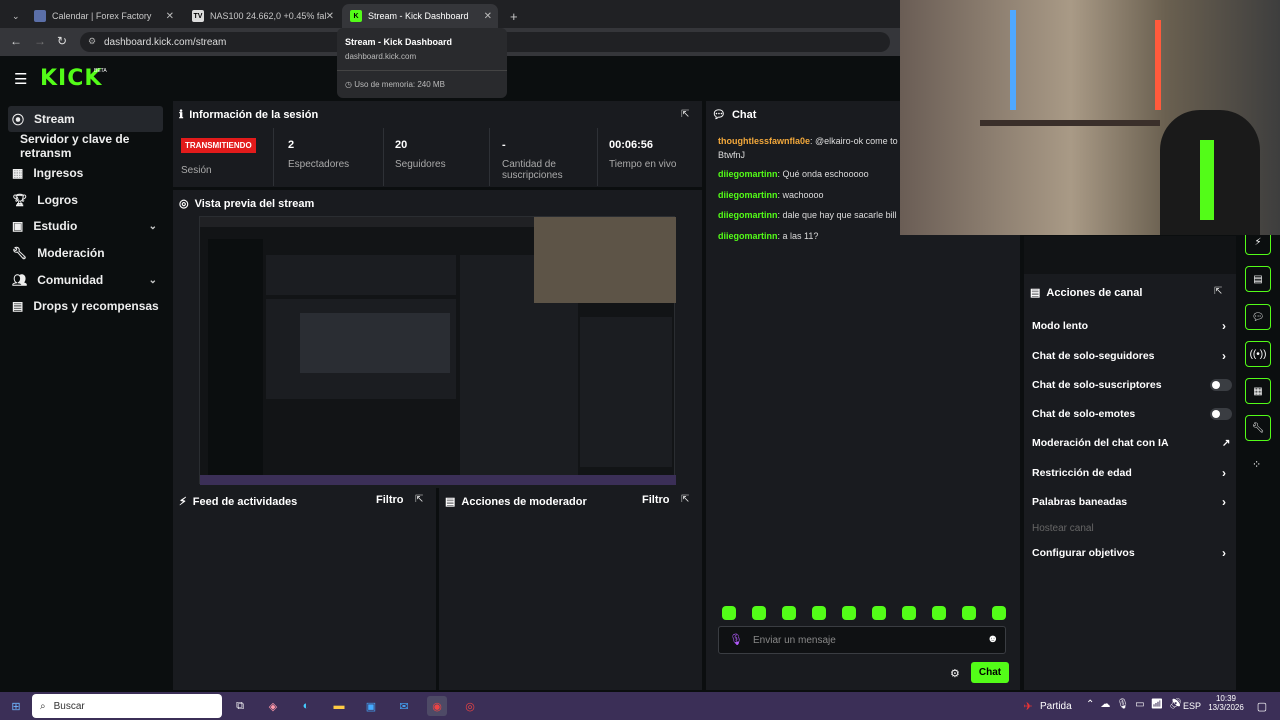  What do you see at coordinates (1132, 473) in the screenshot?
I see `action-age-restriction: Restricción de edad ›` at bounding box center [1132, 473].